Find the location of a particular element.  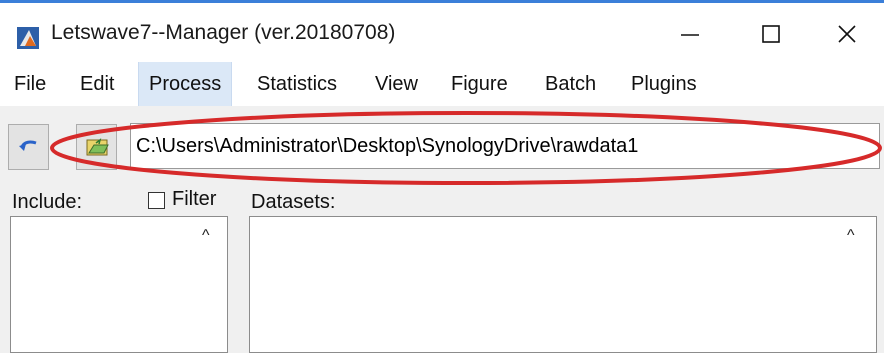

include-listbox: ^ is located at coordinates (119, 284).